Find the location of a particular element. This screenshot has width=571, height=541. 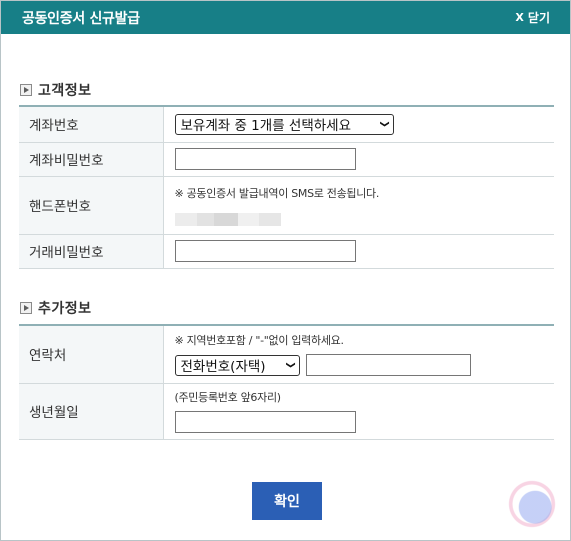

row-trade-password: 거래비밀번호 is located at coordinates (286, 251).